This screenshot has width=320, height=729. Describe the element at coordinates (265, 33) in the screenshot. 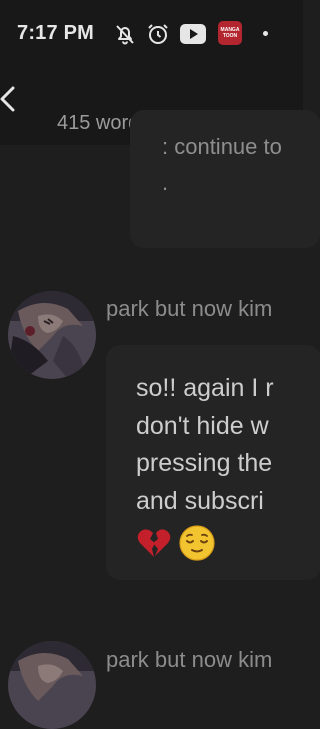

I see `dot-icon` at that location.